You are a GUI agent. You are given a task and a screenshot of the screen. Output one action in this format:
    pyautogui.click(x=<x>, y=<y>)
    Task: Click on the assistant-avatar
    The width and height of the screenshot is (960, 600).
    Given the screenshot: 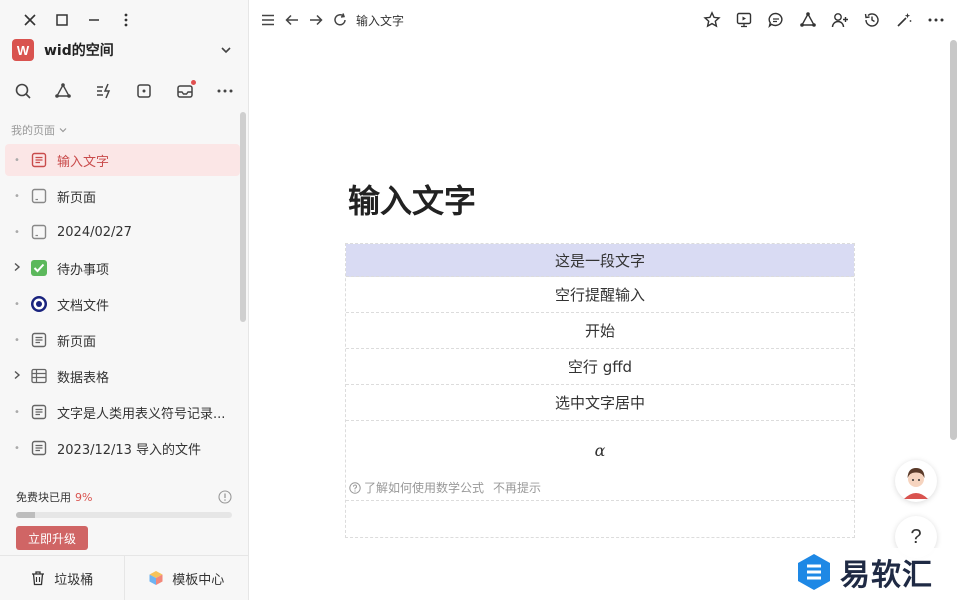 What is the action you would take?
    pyautogui.click(x=916, y=481)
    